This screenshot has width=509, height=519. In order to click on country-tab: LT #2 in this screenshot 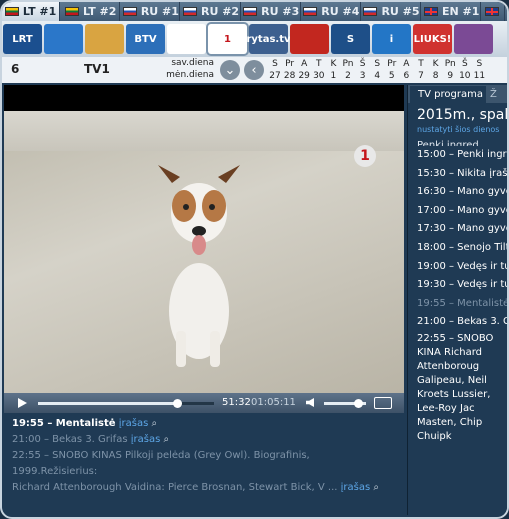, I will do `click(91, 11)`.